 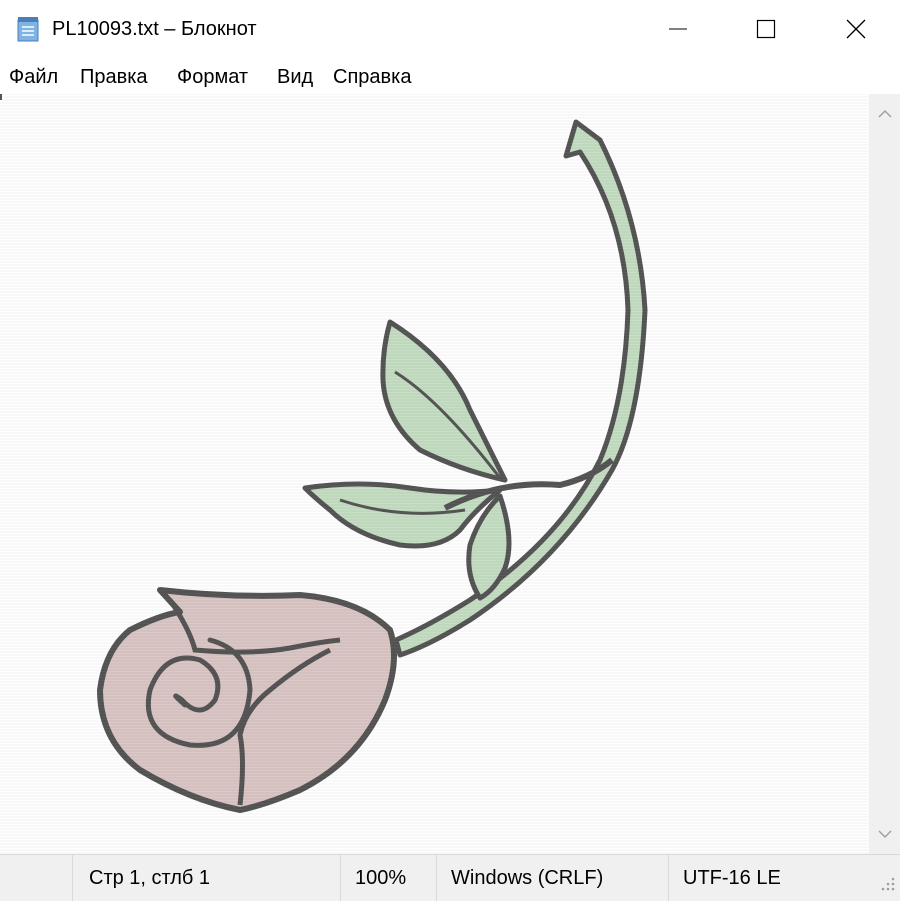 I want to click on minimize-icon, so click(x=678, y=29).